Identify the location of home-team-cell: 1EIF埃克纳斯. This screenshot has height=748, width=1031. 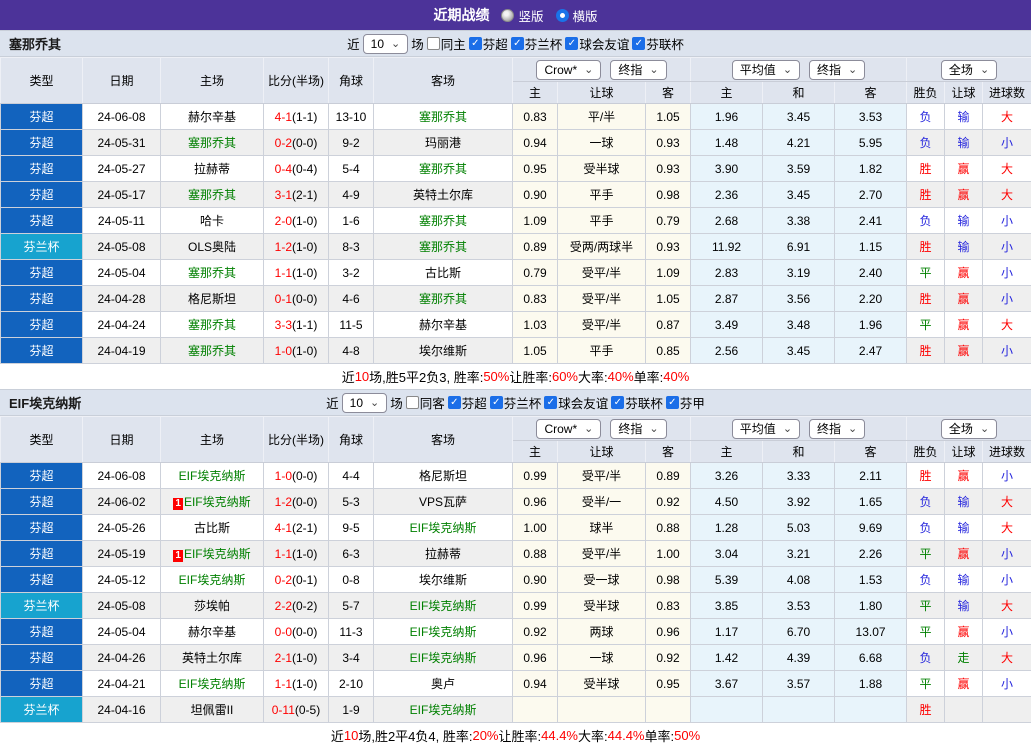
(212, 502).